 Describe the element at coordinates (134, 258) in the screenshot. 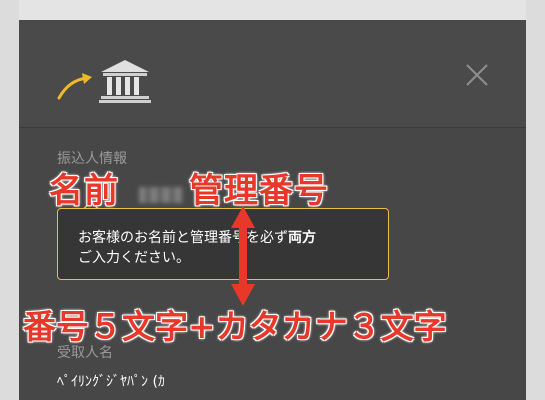

I see `tooltip-text-line2: ご入力ください。` at that location.